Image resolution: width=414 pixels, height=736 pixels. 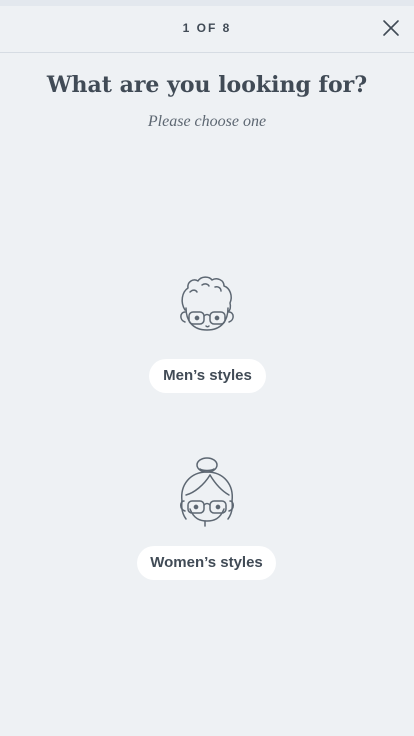 I want to click on header: 1 OF 8, so click(x=207, y=29).